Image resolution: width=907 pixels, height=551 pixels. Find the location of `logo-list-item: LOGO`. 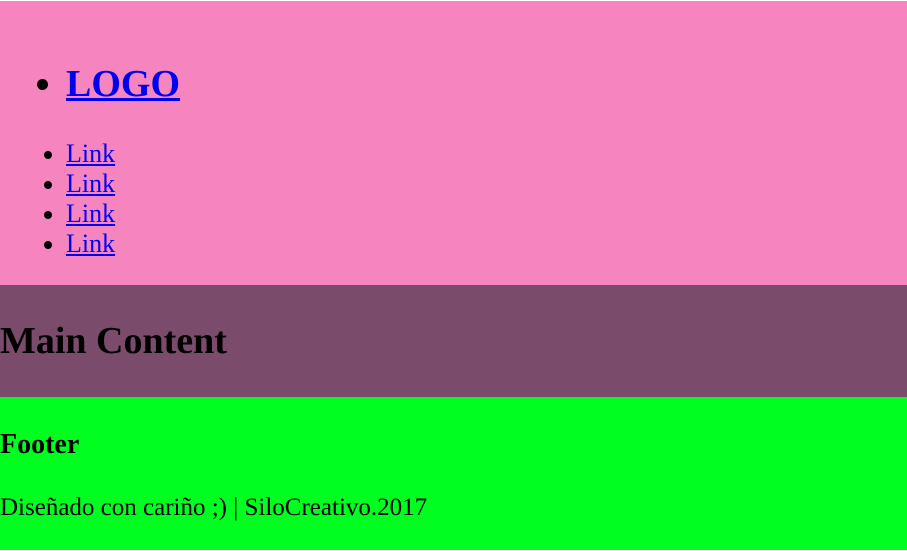

logo-list-item: LOGO is located at coordinates (123, 84).